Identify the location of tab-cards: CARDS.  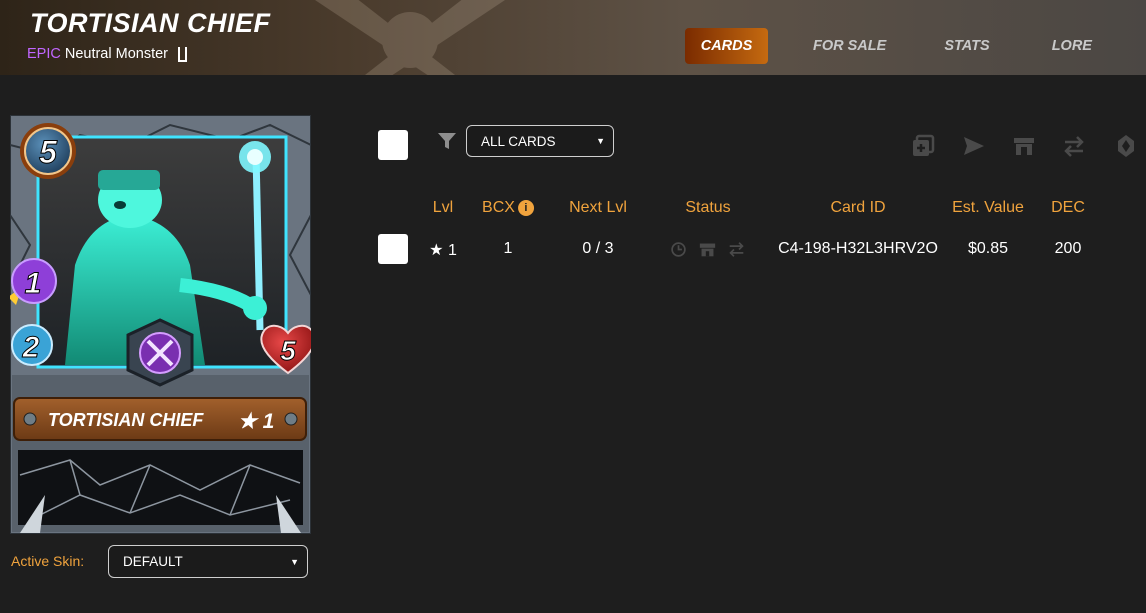
(726, 46).